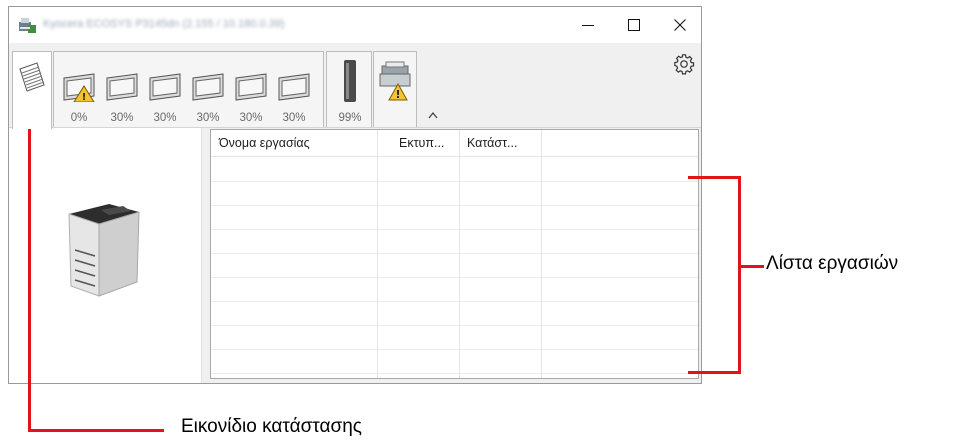 This screenshot has width=957, height=443. I want to click on job-list-leader, so click(752, 266).